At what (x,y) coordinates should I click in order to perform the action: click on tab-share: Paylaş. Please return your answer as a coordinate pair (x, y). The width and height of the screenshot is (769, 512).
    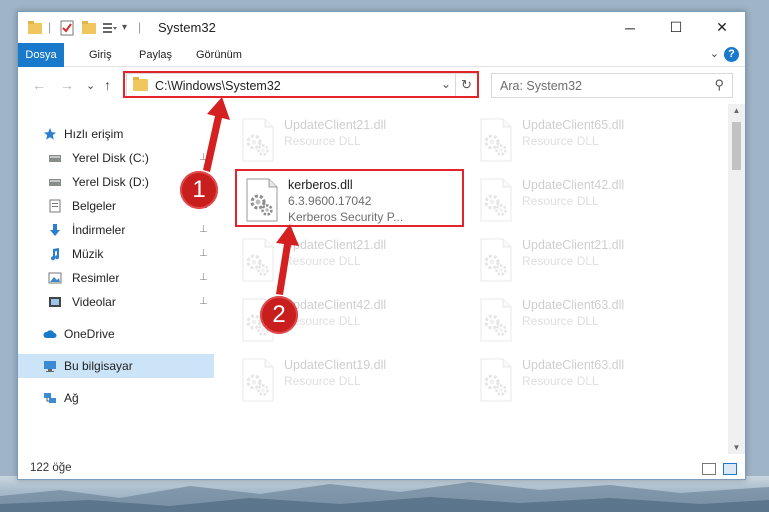
    Looking at the image, I should click on (155, 55).